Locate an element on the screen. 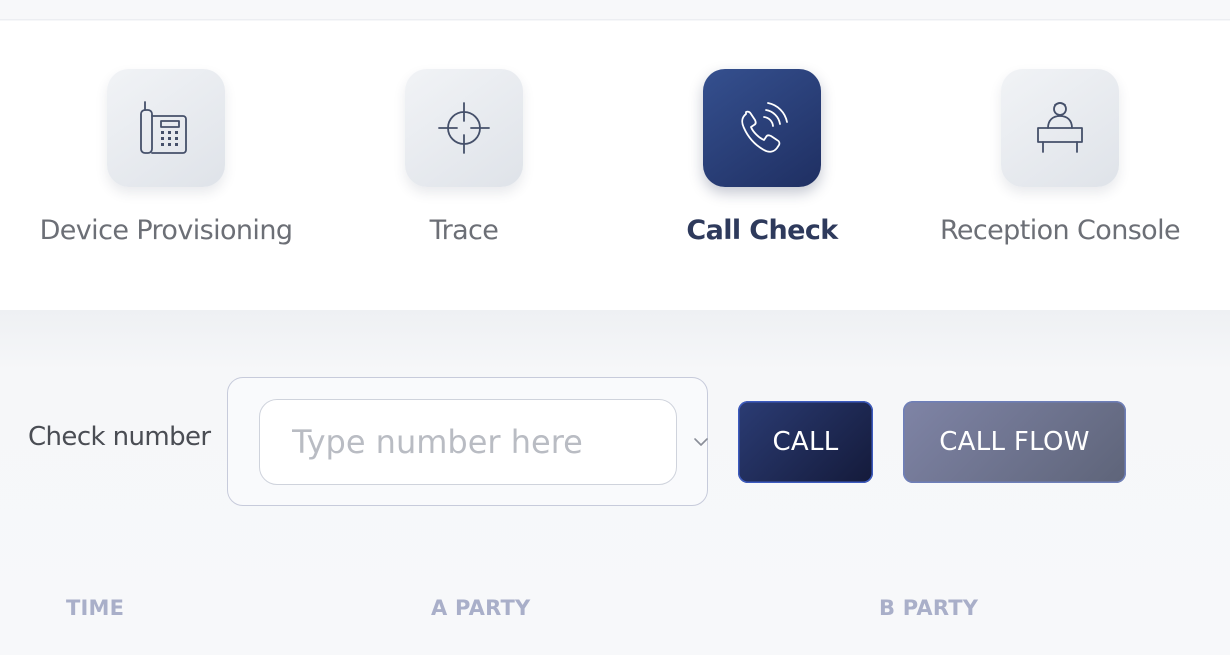 The width and height of the screenshot is (1230, 655). call-flow-button: CALL FLOW is located at coordinates (1014, 442).